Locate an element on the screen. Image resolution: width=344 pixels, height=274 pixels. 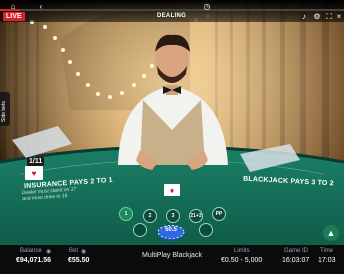
settings-icon: ⚙ is located at coordinates (317, 17).